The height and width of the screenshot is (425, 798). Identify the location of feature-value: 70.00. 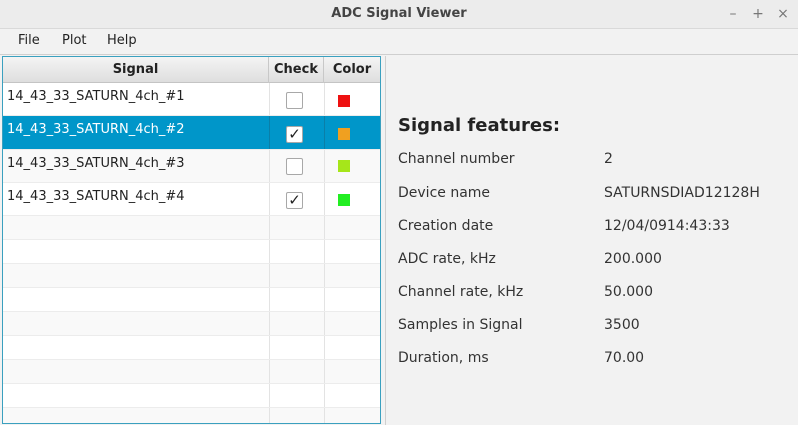
(624, 358).